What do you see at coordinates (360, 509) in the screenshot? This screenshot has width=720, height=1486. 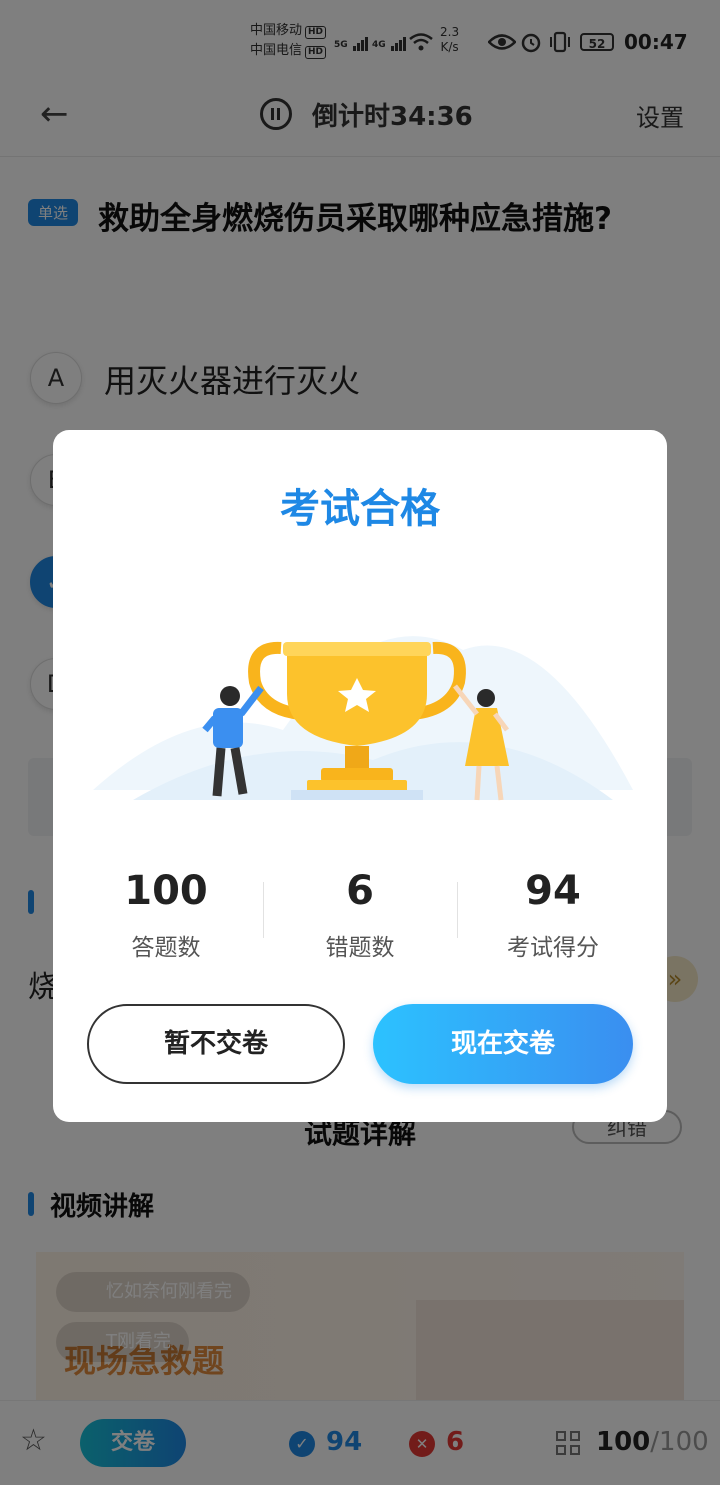 I see `dialog-title: 考试合格` at bounding box center [360, 509].